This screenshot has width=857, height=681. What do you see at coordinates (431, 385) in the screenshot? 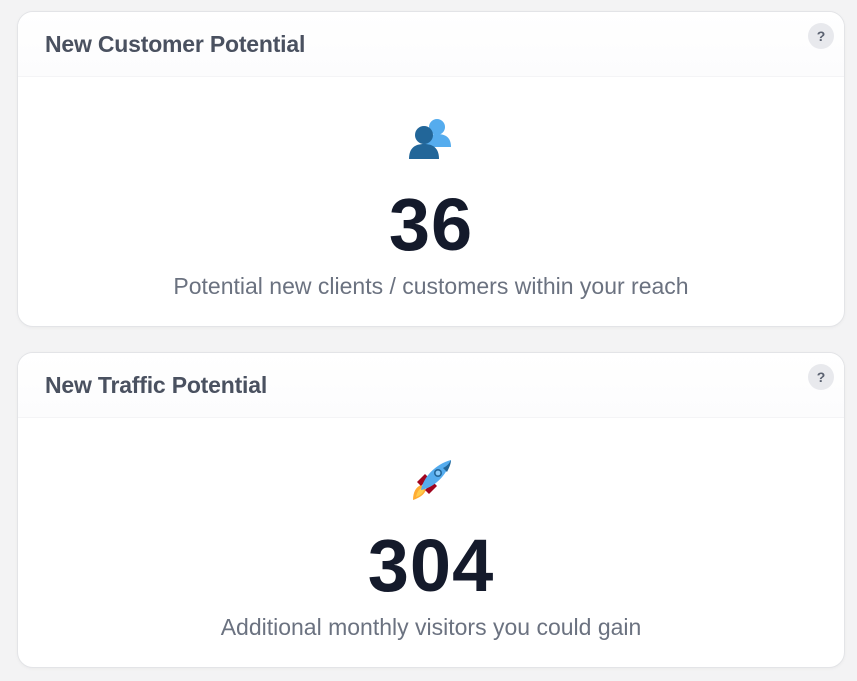
I see `card-header: New Traffic Potential ?` at bounding box center [431, 385].